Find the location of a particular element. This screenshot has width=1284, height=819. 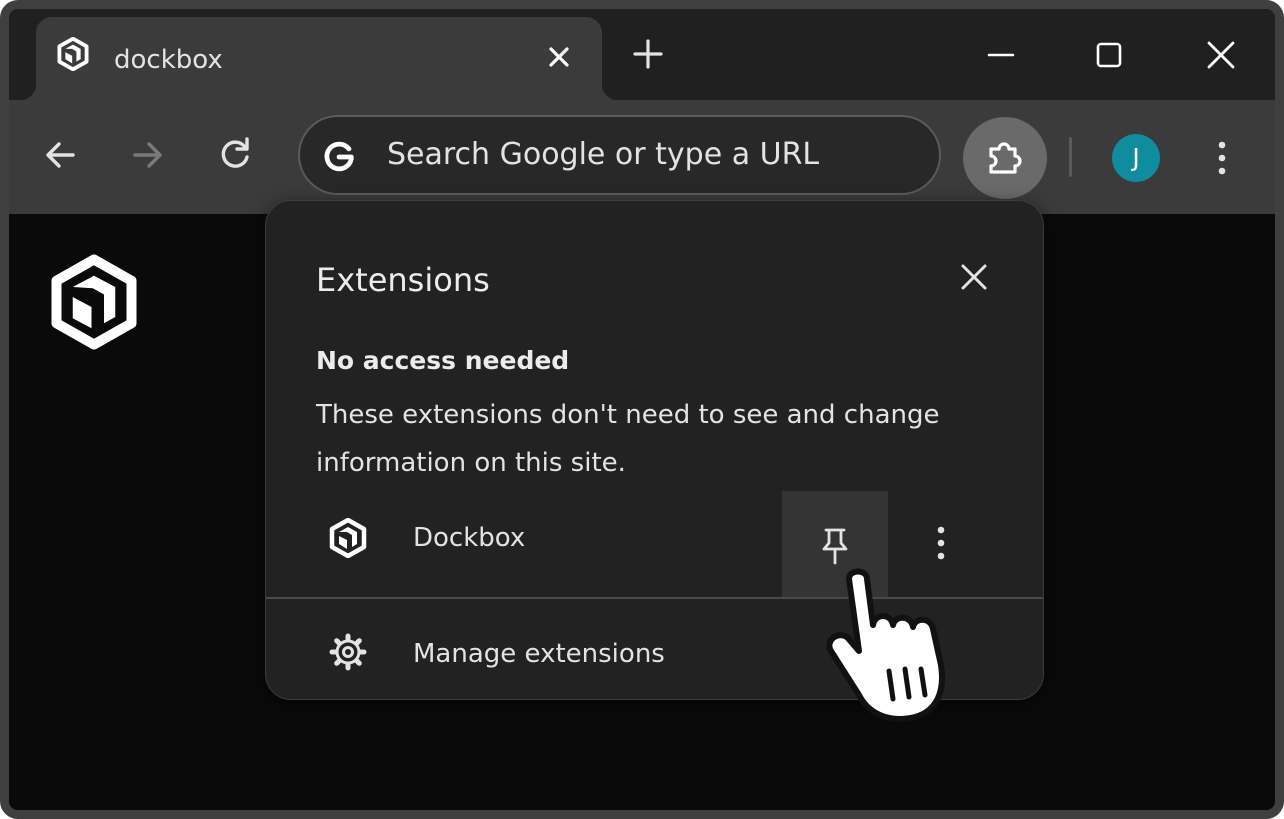

reload-icon is located at coordinates (235, 155).